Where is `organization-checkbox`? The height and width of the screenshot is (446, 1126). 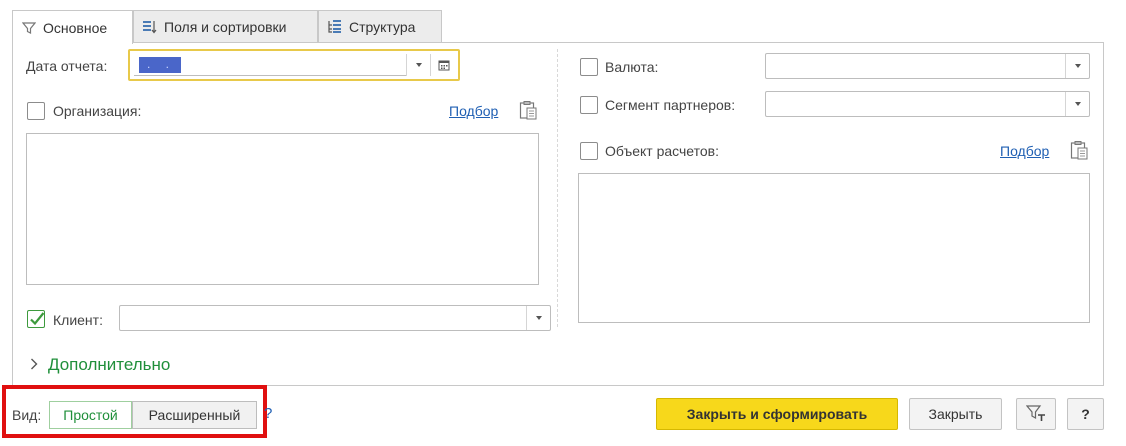 organization-checkbox is located at coordinates (36, 111).